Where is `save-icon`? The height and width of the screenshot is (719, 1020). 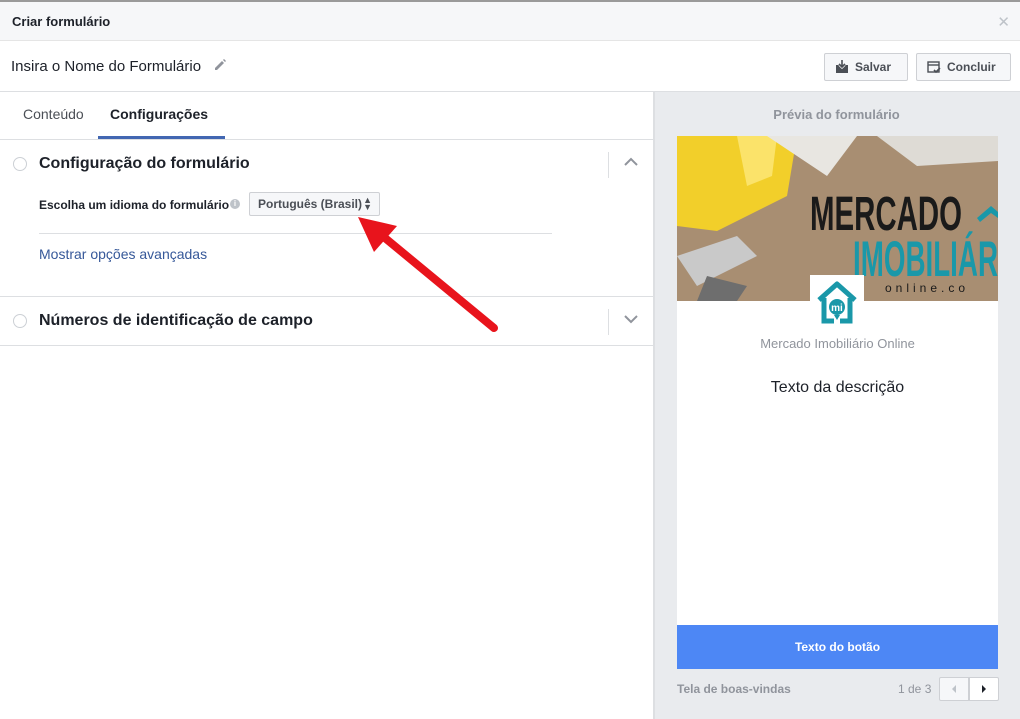 save-icon is located at coordinates (842, 66).